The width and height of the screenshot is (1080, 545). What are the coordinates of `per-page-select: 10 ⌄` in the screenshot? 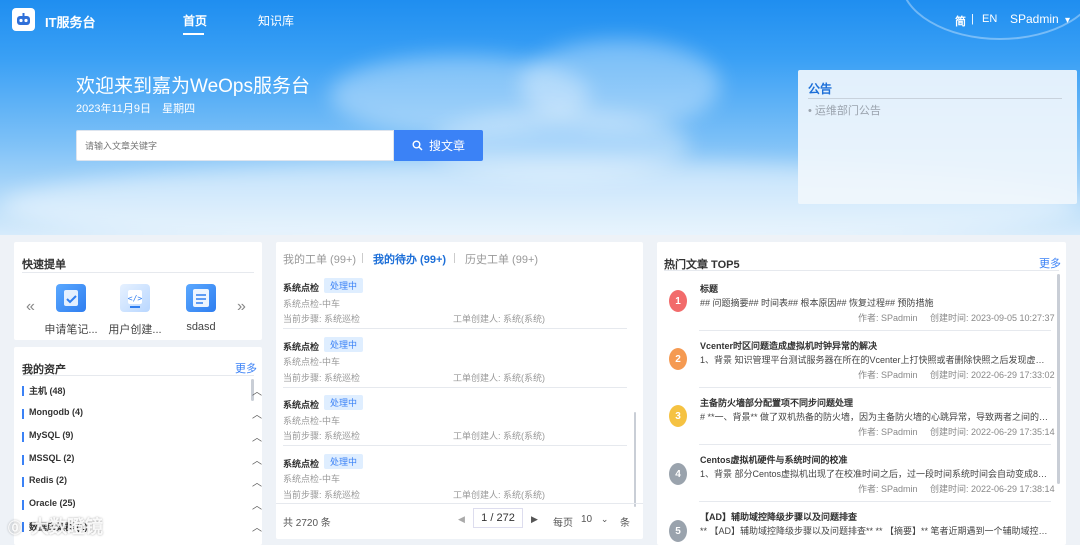 It's located at (594, 519).